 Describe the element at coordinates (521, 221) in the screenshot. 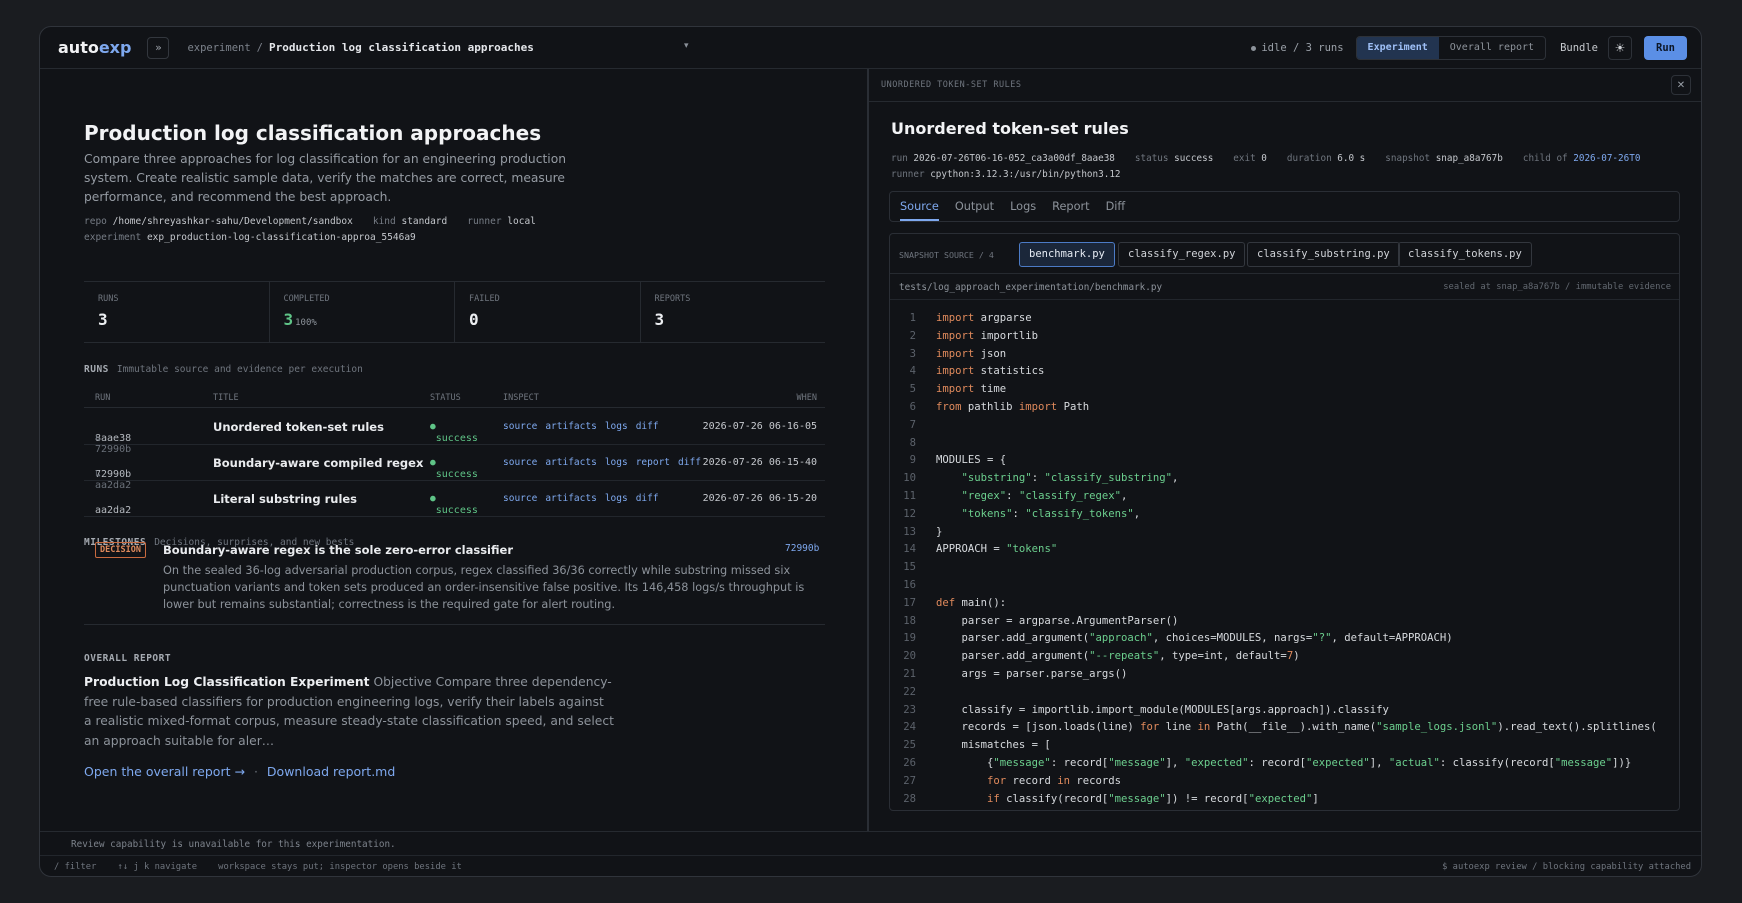

I see `experiment-runner: local` at that location.